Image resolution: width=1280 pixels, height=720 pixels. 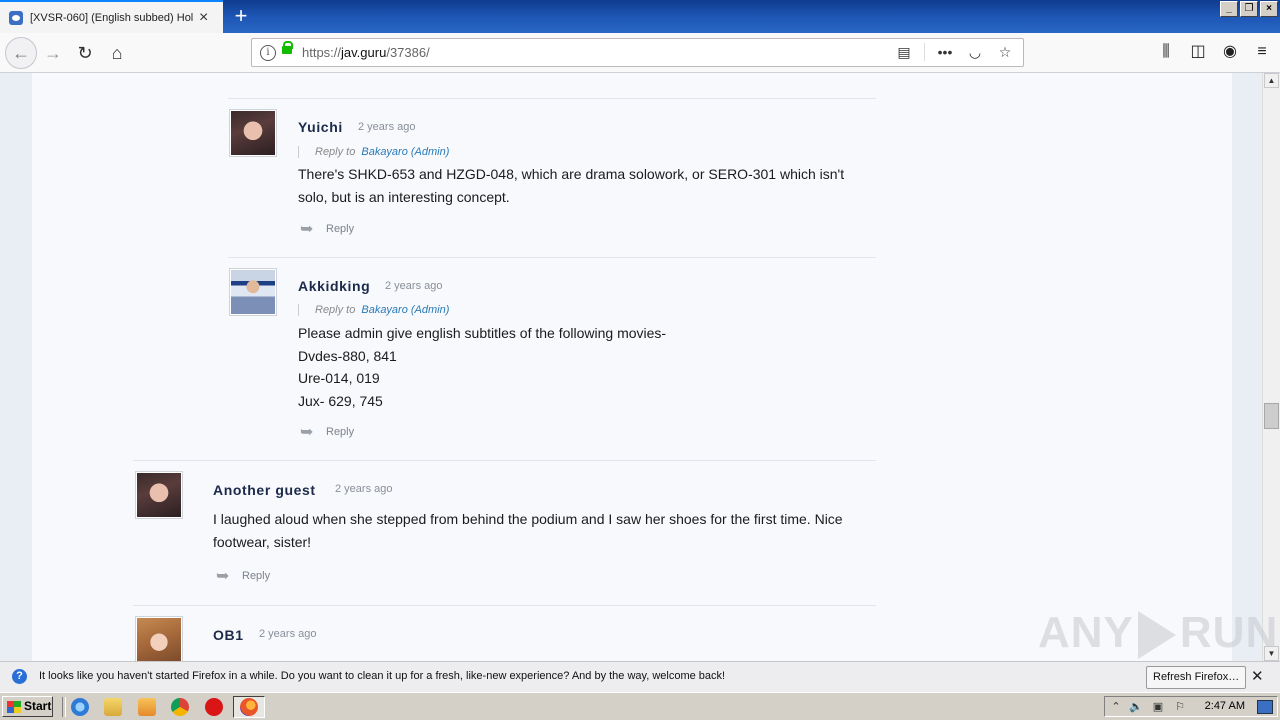 What do you see at coordinates (203, 17) in the screenshot?
I see `tab-close-icon: ×` at bounding box center [203, 17].